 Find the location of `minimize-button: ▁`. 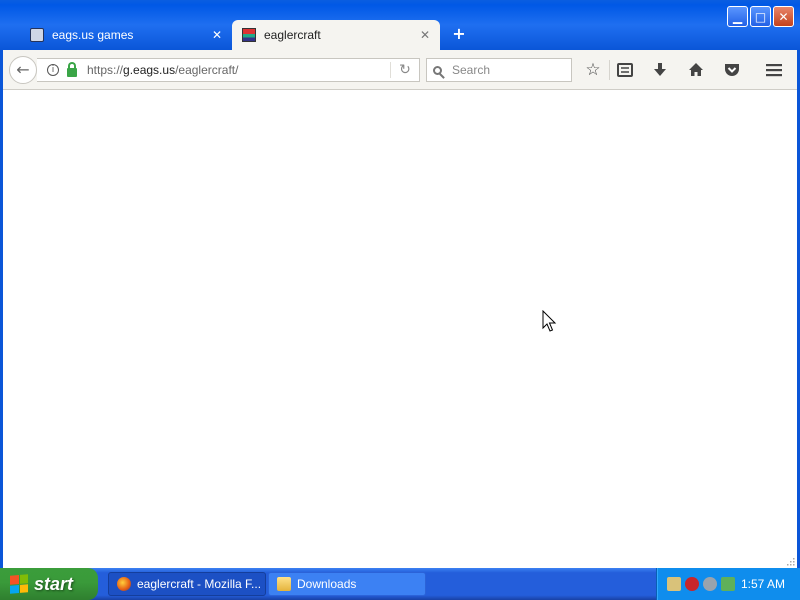

minimize-button: ▁ is located at coordinates (737, 16).